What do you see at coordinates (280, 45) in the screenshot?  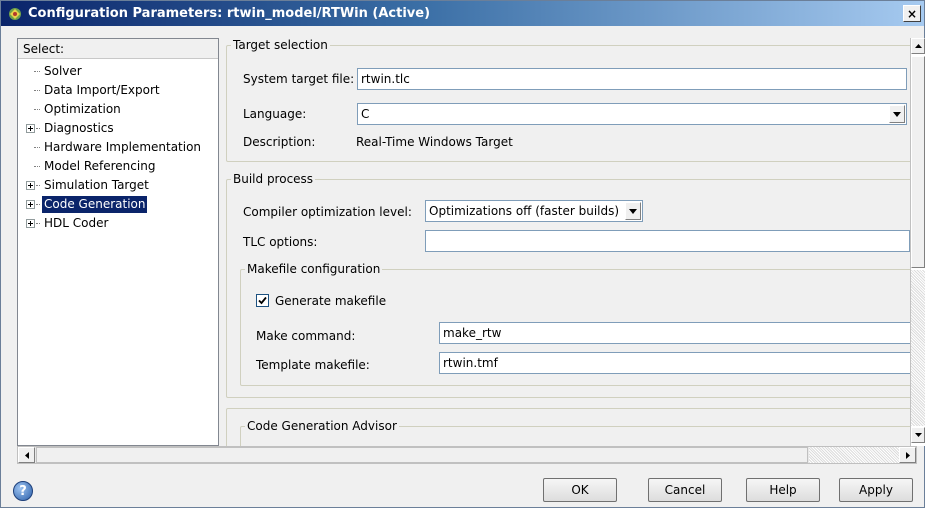 I see `target-selection-legend: Target selection` at bounding box center [280, 45].